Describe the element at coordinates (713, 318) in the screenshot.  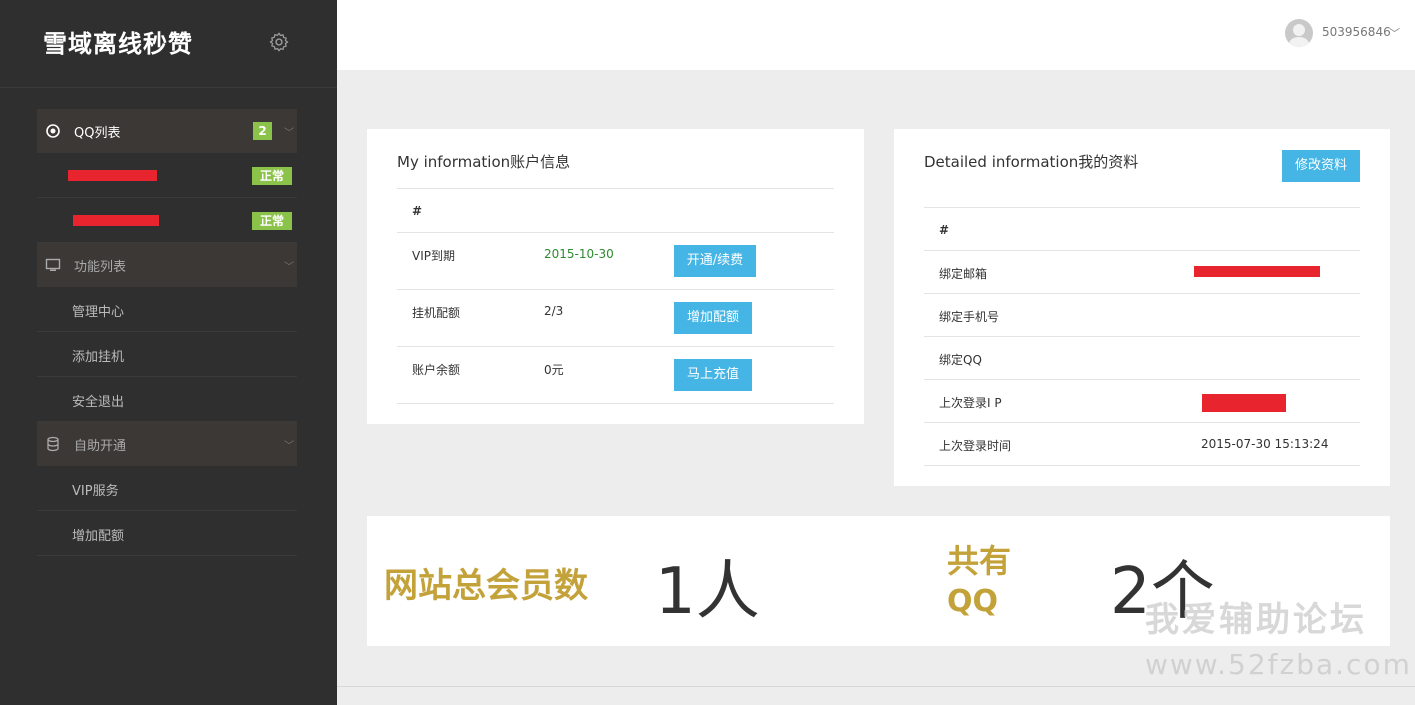
I see `add-quota-button: 增加配额` at that location.